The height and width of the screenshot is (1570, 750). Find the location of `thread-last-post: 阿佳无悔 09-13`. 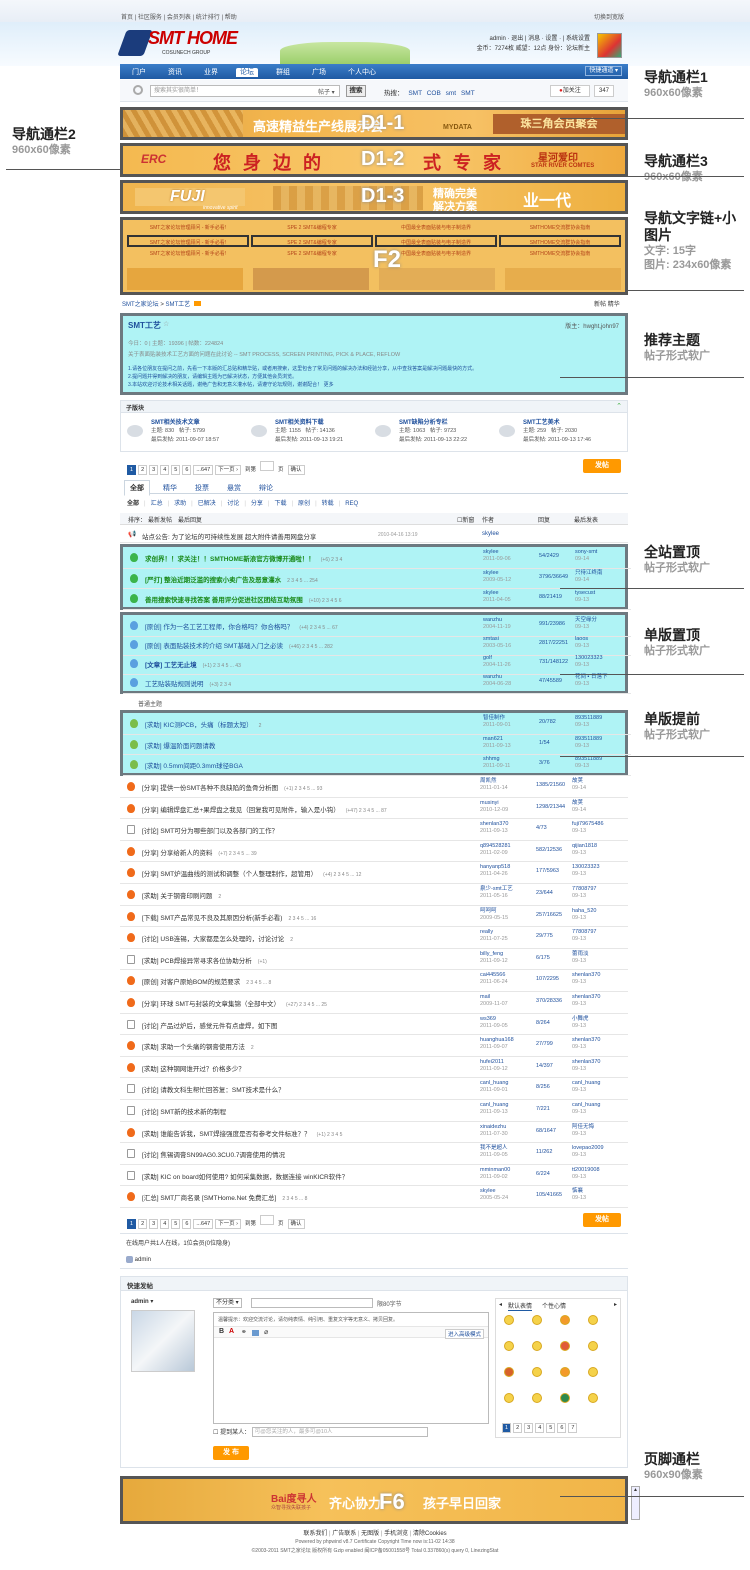

thread-last-post: 阿佳无悔 09-13 is located at coordinates (583, 1131).